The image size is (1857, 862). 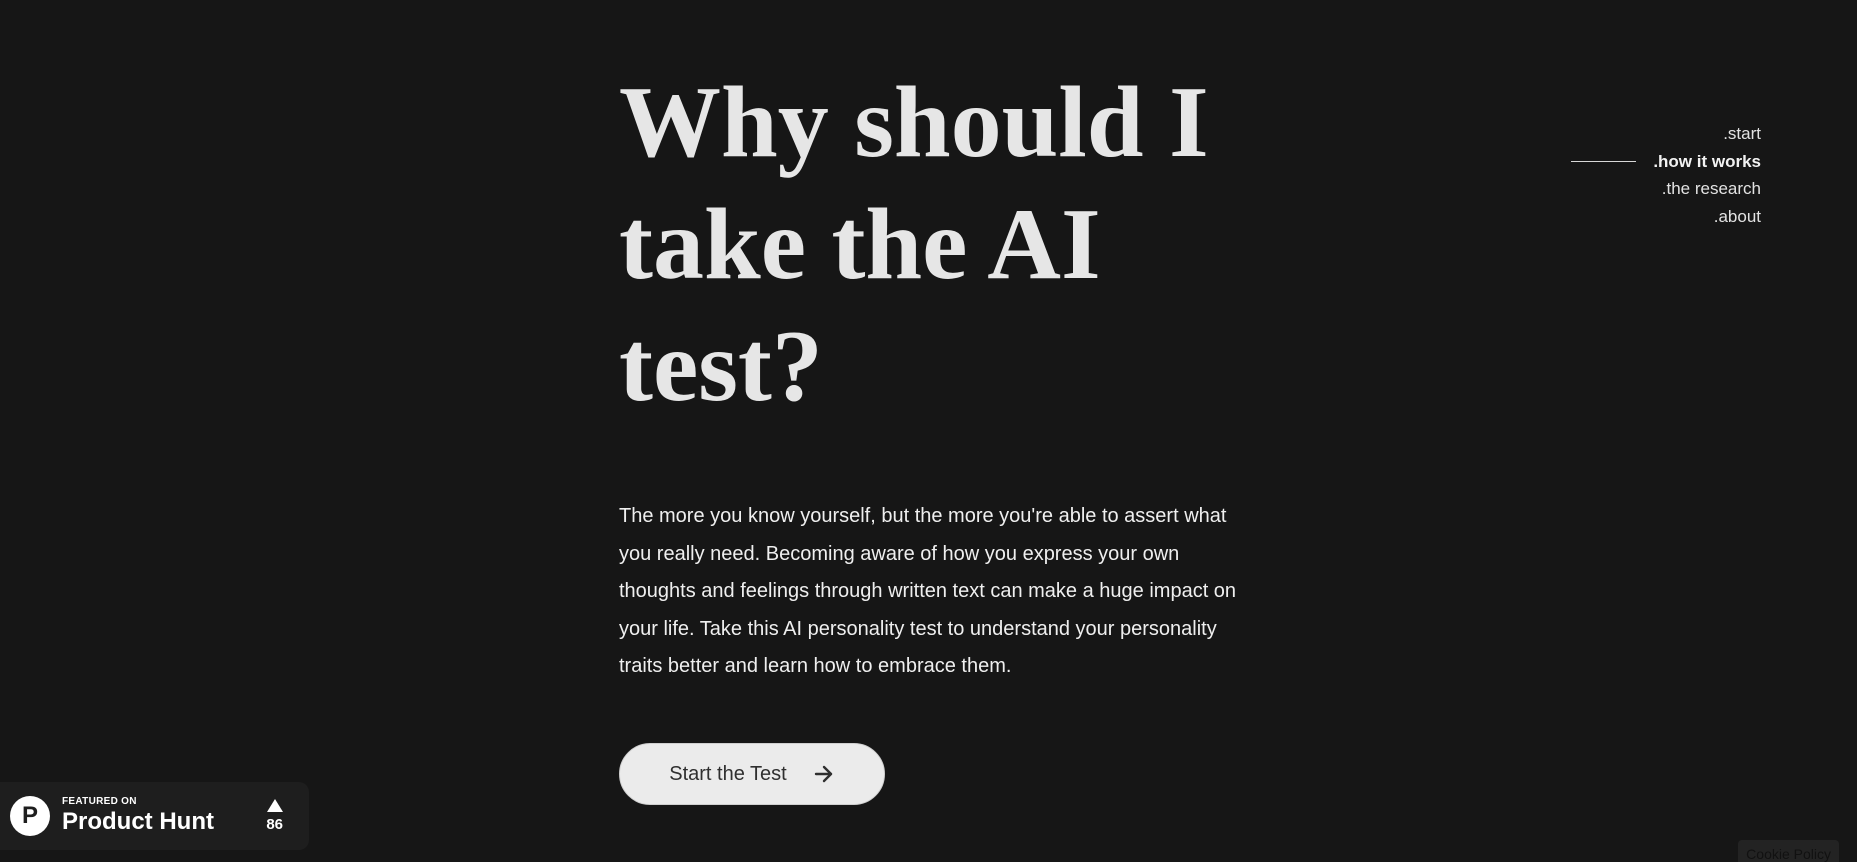 What do you see at coordinates (1603, 162) in the screenshot?
I see `active-indicator-line` at bounding box center [1603, 162].